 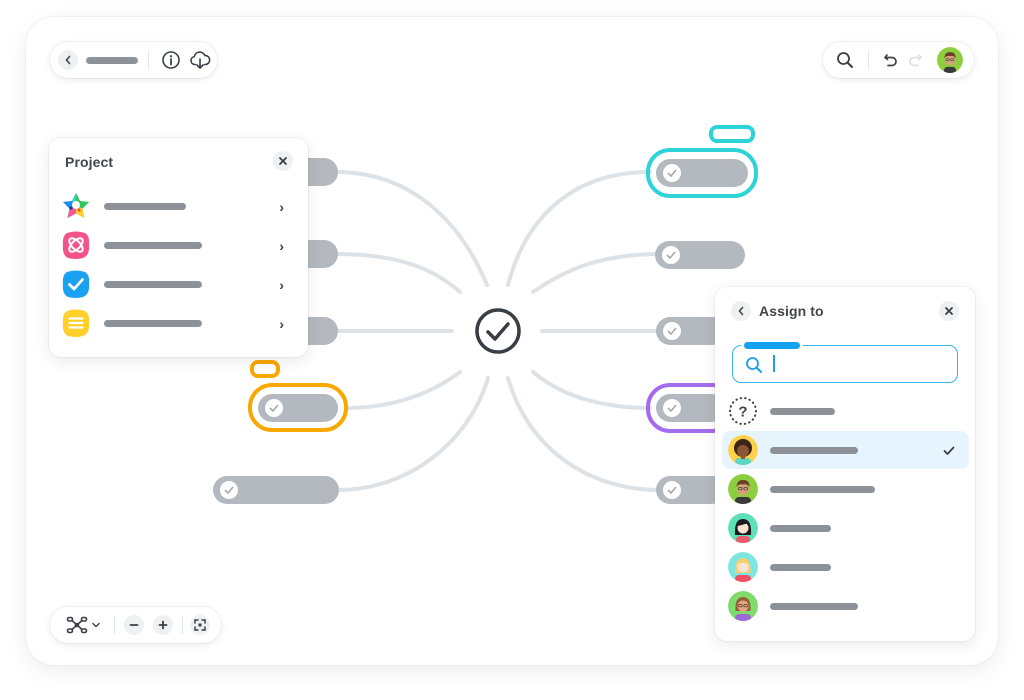 I want to click on zoom-out-button, so click(x=134, y=625).